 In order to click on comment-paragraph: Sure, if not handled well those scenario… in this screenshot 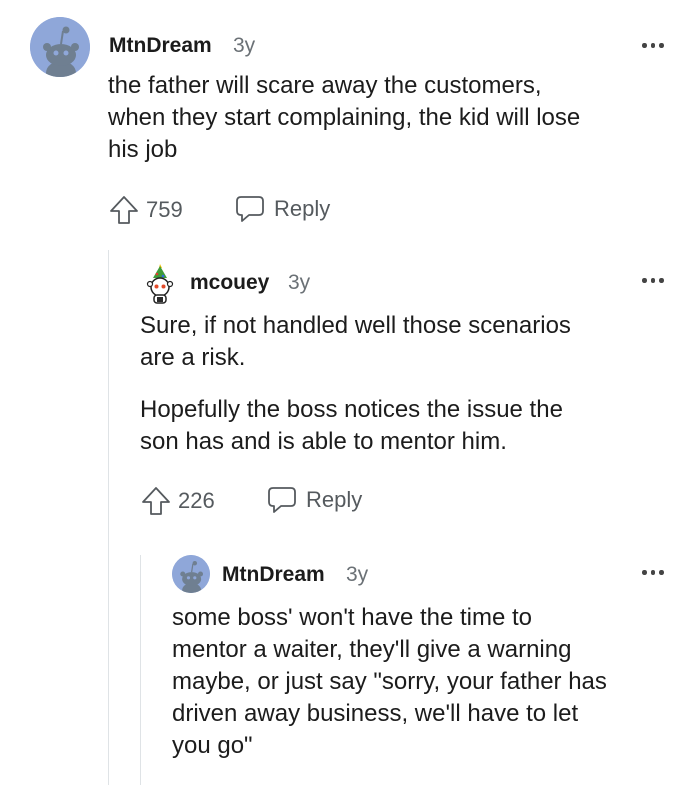, I will do `click(410, 342)`.